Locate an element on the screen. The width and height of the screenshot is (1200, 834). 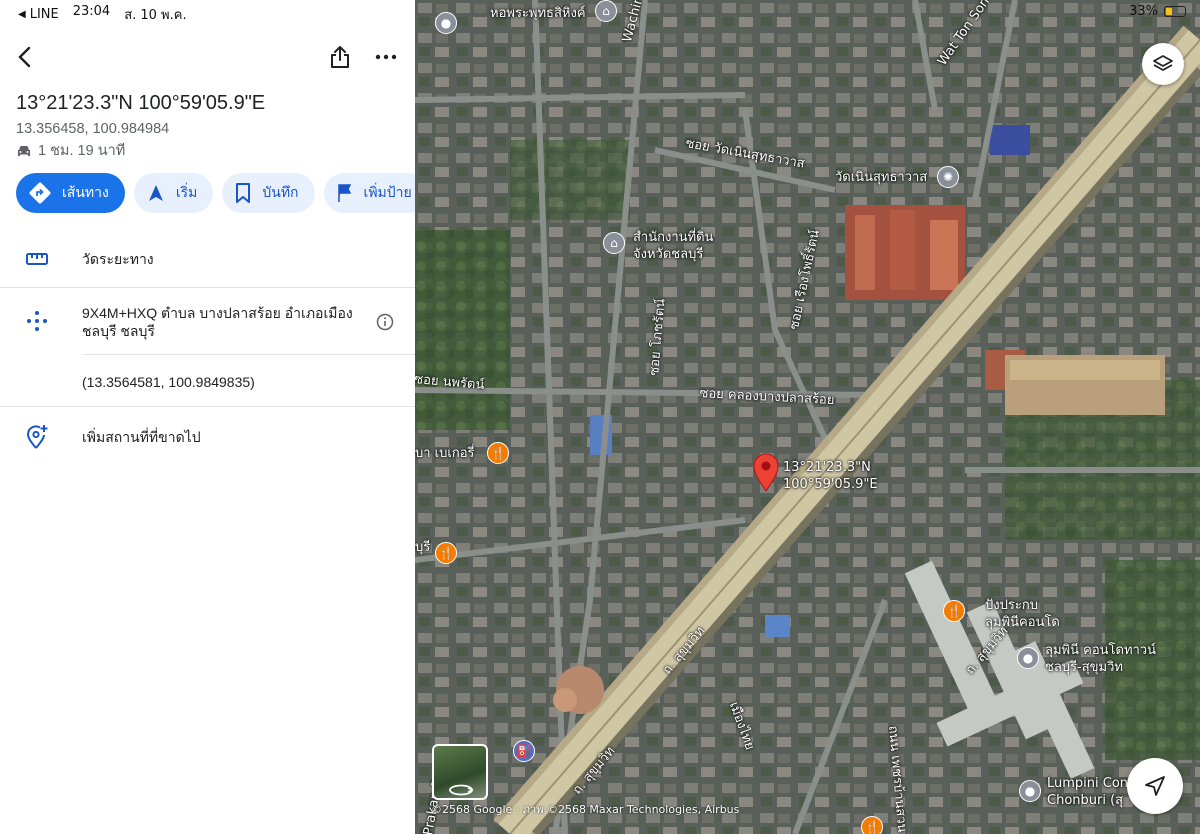
status-date: ส. 10 พ.ค. is located at coordinates (155, 15).